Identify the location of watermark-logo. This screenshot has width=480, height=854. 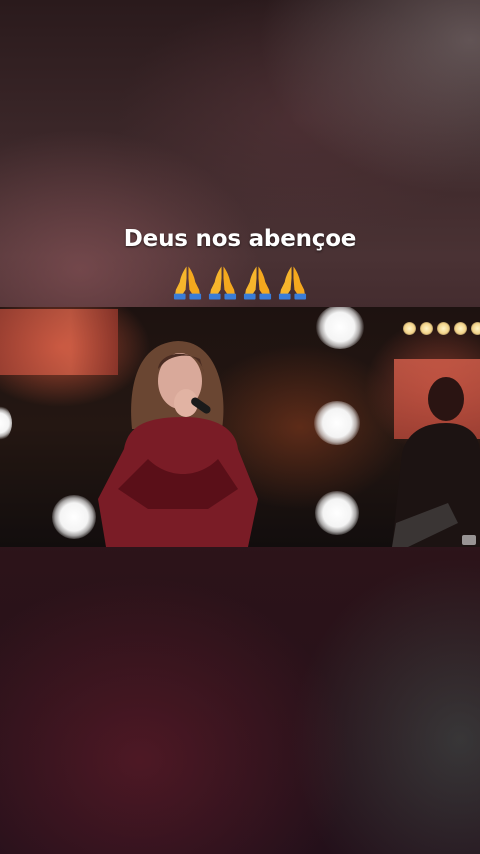
(469, 540).